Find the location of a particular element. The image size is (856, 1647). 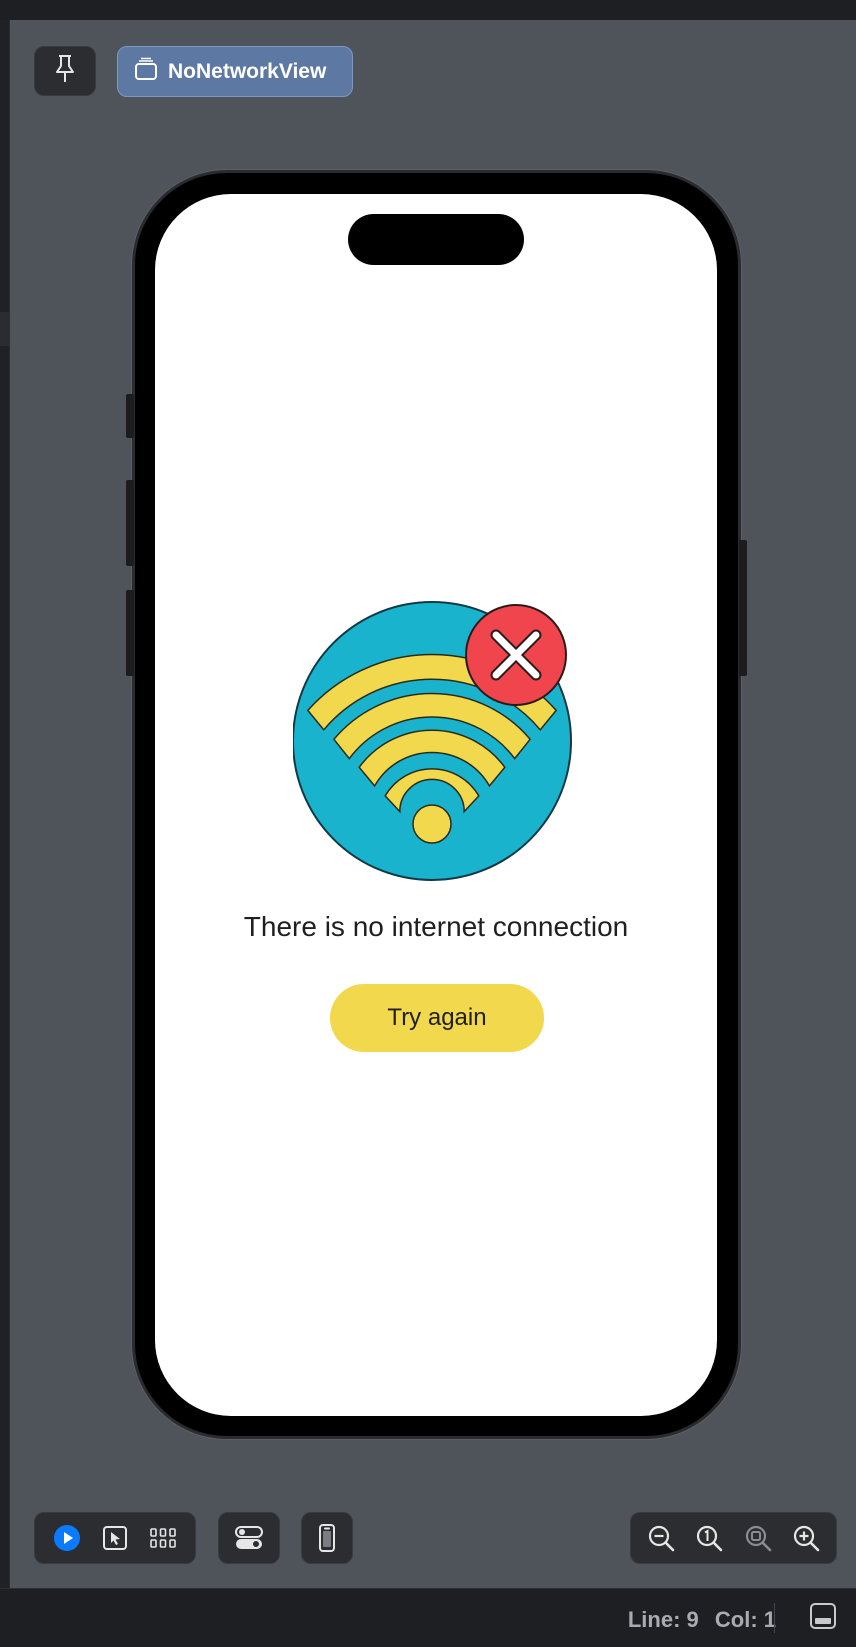

device-action-button is located at coordinates (130, 416).